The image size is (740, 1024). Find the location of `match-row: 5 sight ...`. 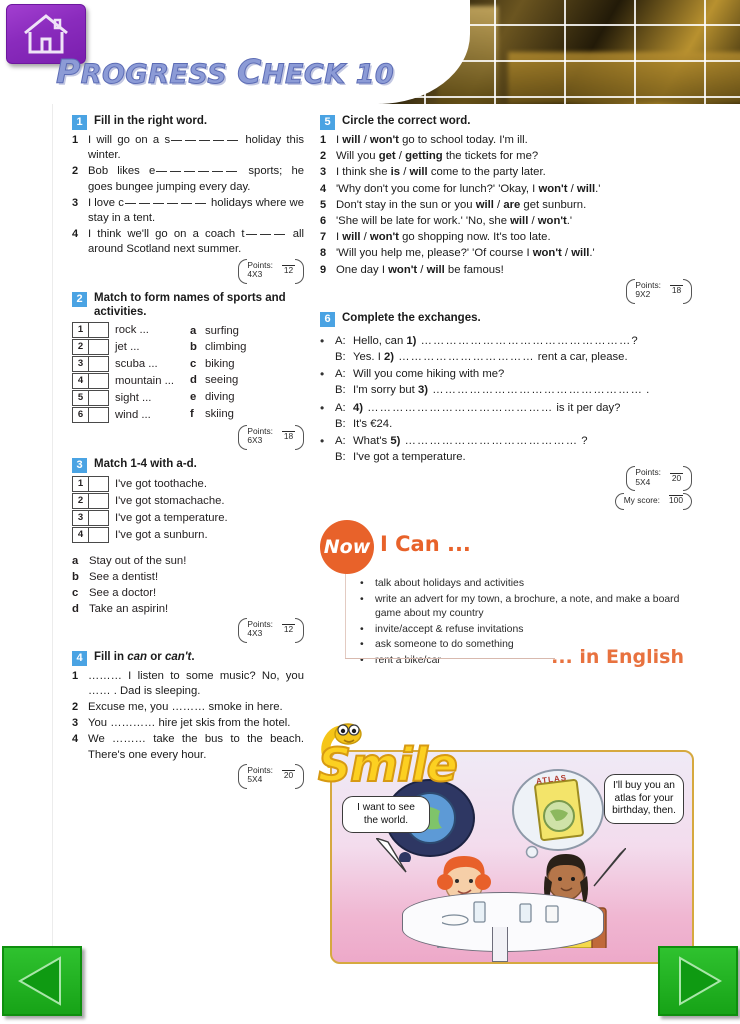

match-row: 5 sight ... is located at coordinates (131, 397).